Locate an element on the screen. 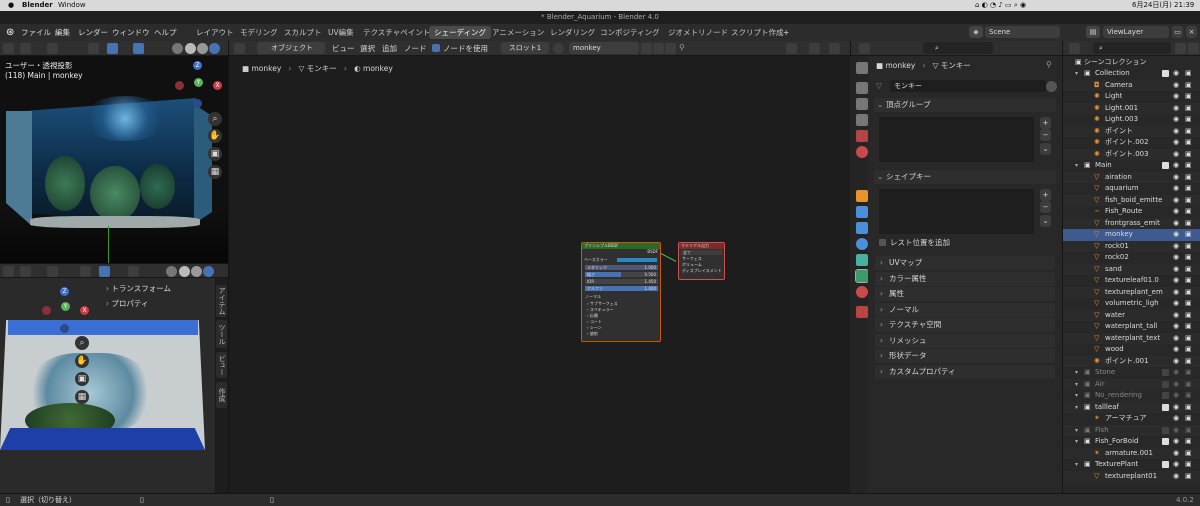 The width and height of the screenshot is (1200, 506). menu-view: ビュー is located at coordinates (343, 48).